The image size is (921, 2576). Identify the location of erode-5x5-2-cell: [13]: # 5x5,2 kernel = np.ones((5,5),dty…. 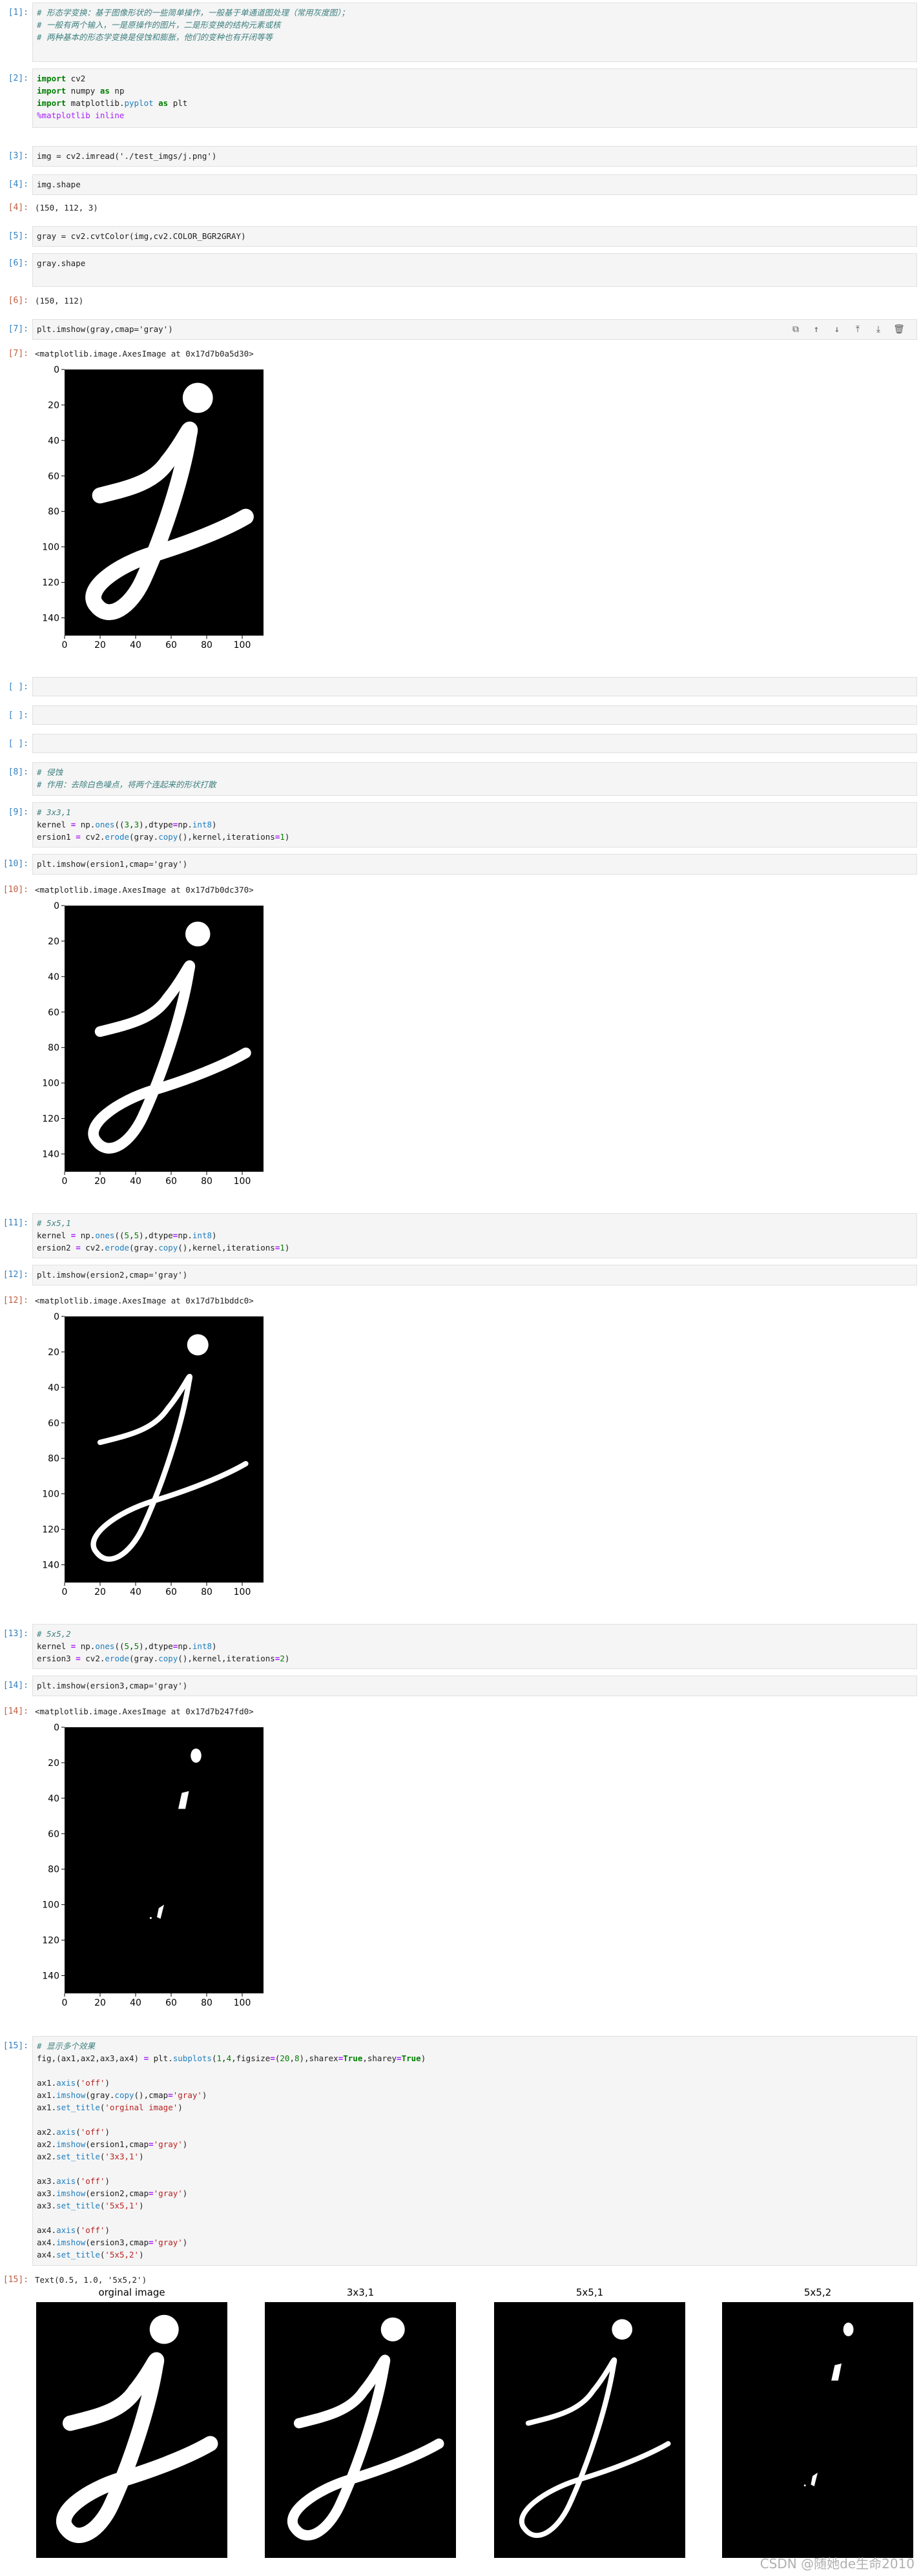
(460, 1646).